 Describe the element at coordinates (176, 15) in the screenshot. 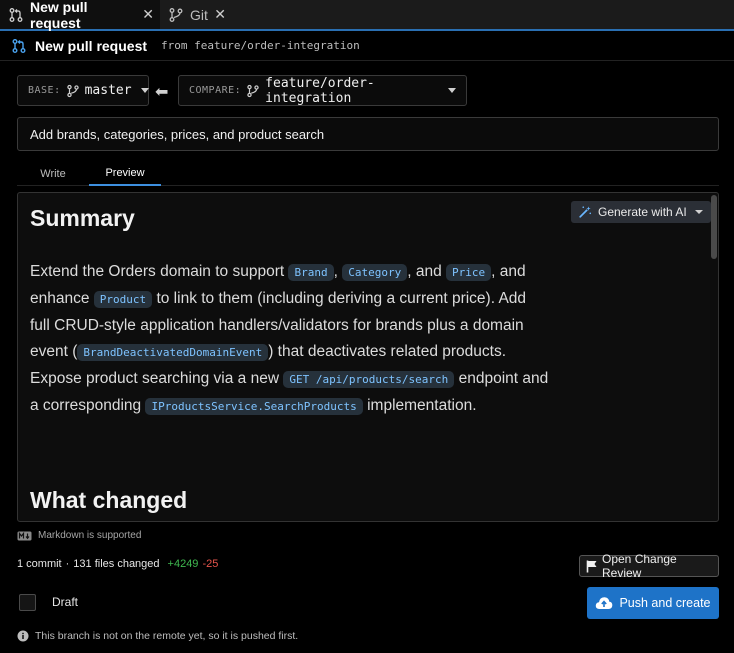

I see `git-branch-icon` at that location.